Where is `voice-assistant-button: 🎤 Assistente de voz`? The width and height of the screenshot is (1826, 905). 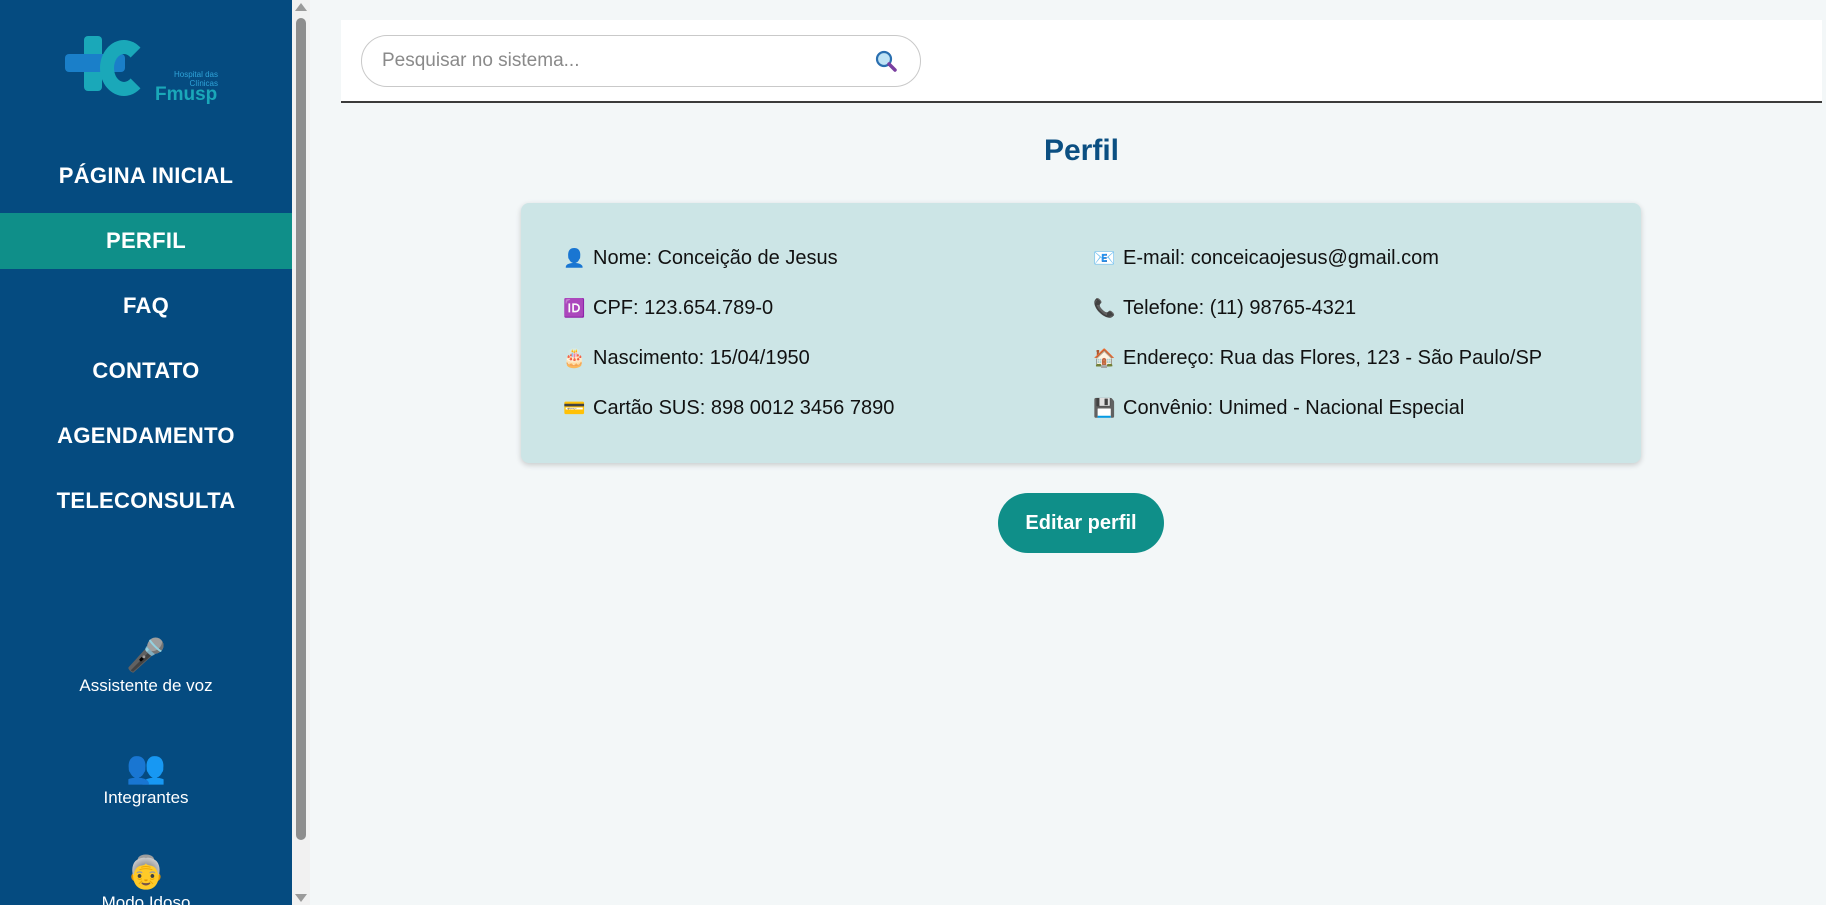 voice-assistant-button: 🎤 Assistente de voz is located at coordinates (146, 666).